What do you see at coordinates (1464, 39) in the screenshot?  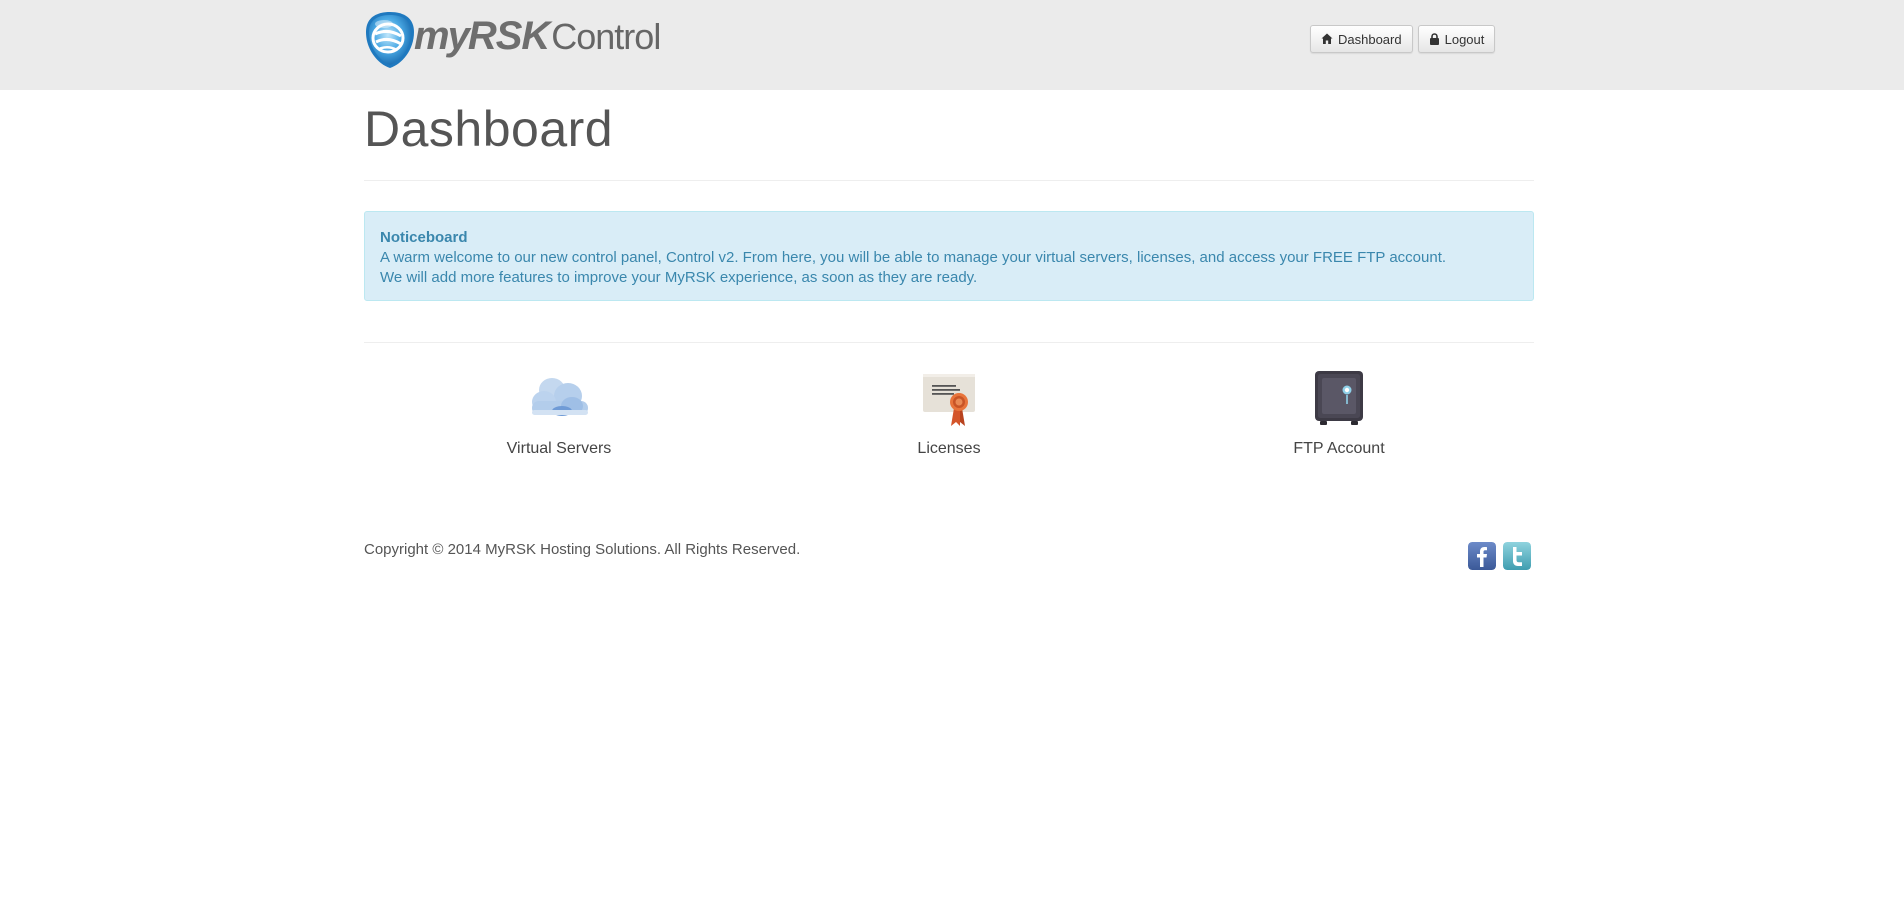 I see `logout-button-label: Logout` at bounding box center [1464, 39].